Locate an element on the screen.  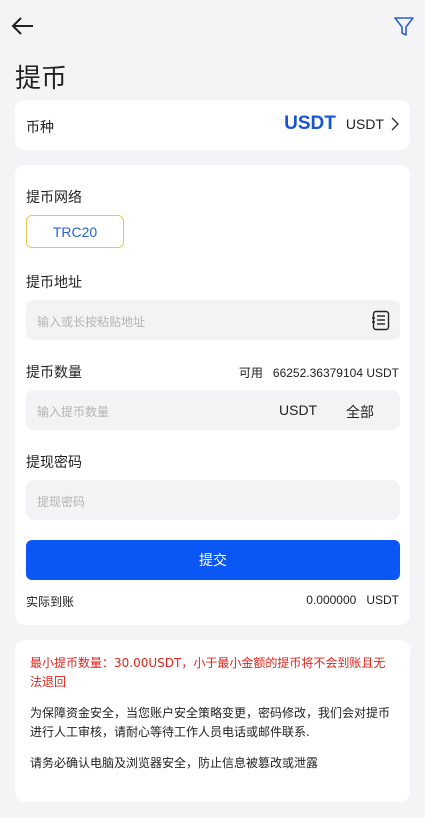
available-value: 66252.36379104 USDT is located at coordinates (335, 373).